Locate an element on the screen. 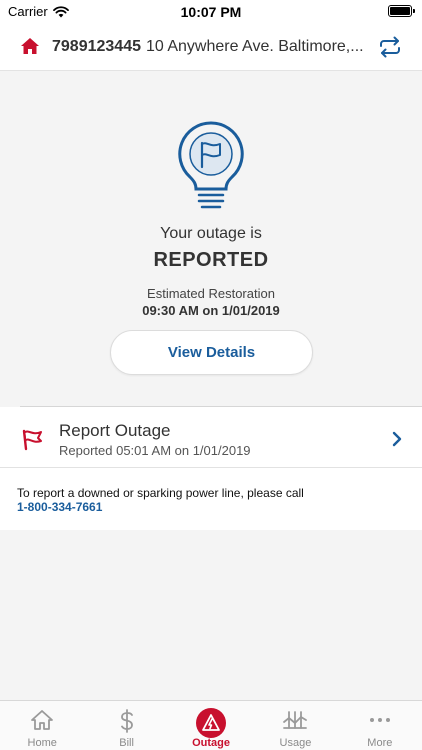 The image size is (422, 750). status-bar: Carrier 10:07 PM is located at coordinates (211, 12).